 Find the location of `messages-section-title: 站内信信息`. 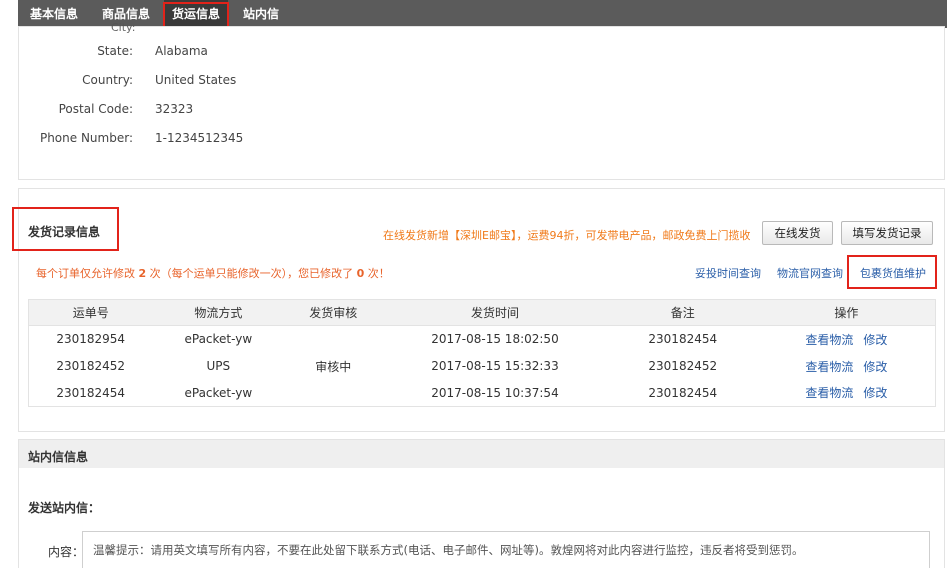

messages-section-title: 站内信信息 is located at coordinates (58, 457).